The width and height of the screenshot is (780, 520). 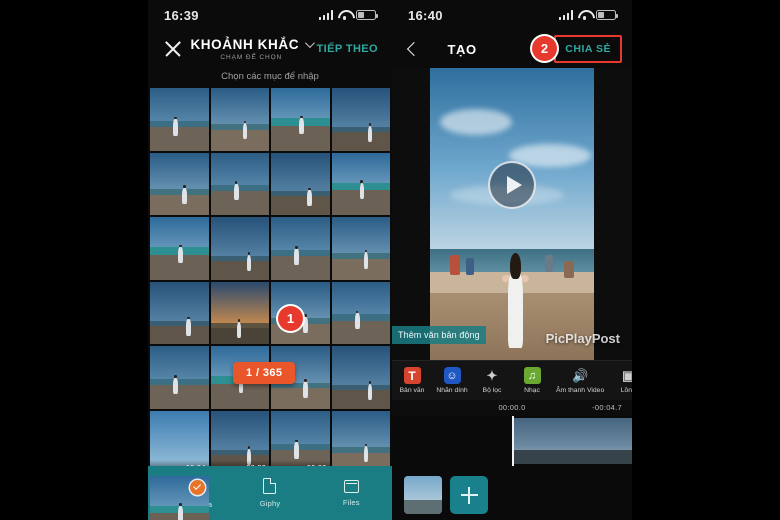 I want to click on file-icon, so click(x=270, y=486).